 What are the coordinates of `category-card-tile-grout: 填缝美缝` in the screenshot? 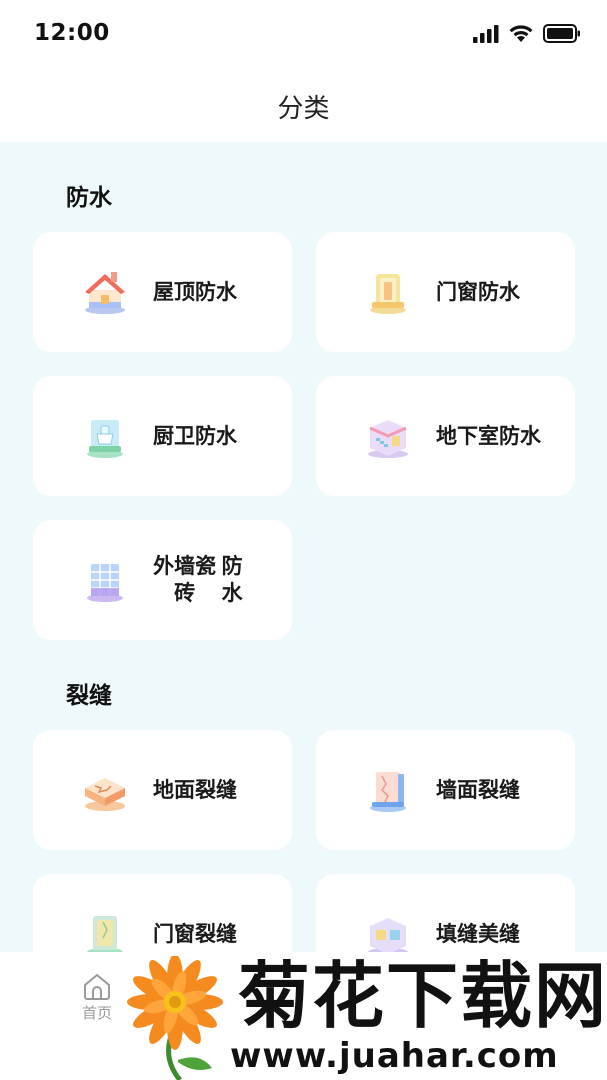 It's located at (445, 913).